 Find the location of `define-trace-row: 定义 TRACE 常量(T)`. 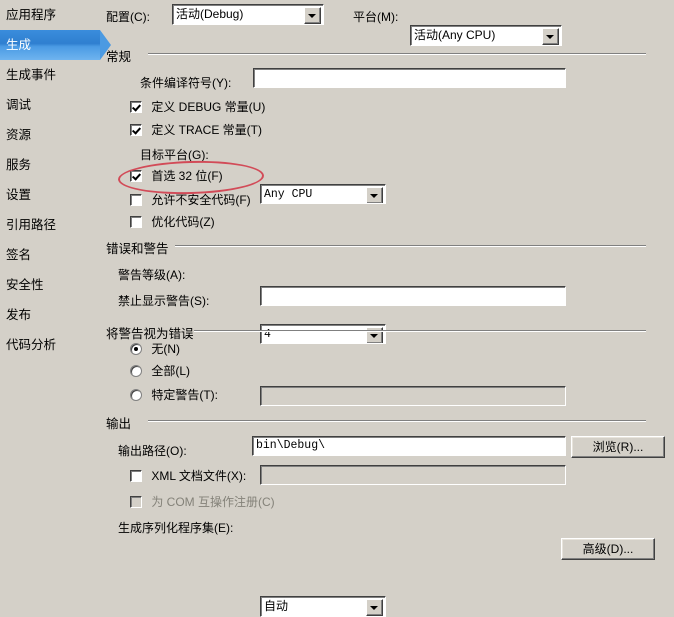

define-trace-row: 定义 TRACE 常量(T) is located at coordinates (196, 129).